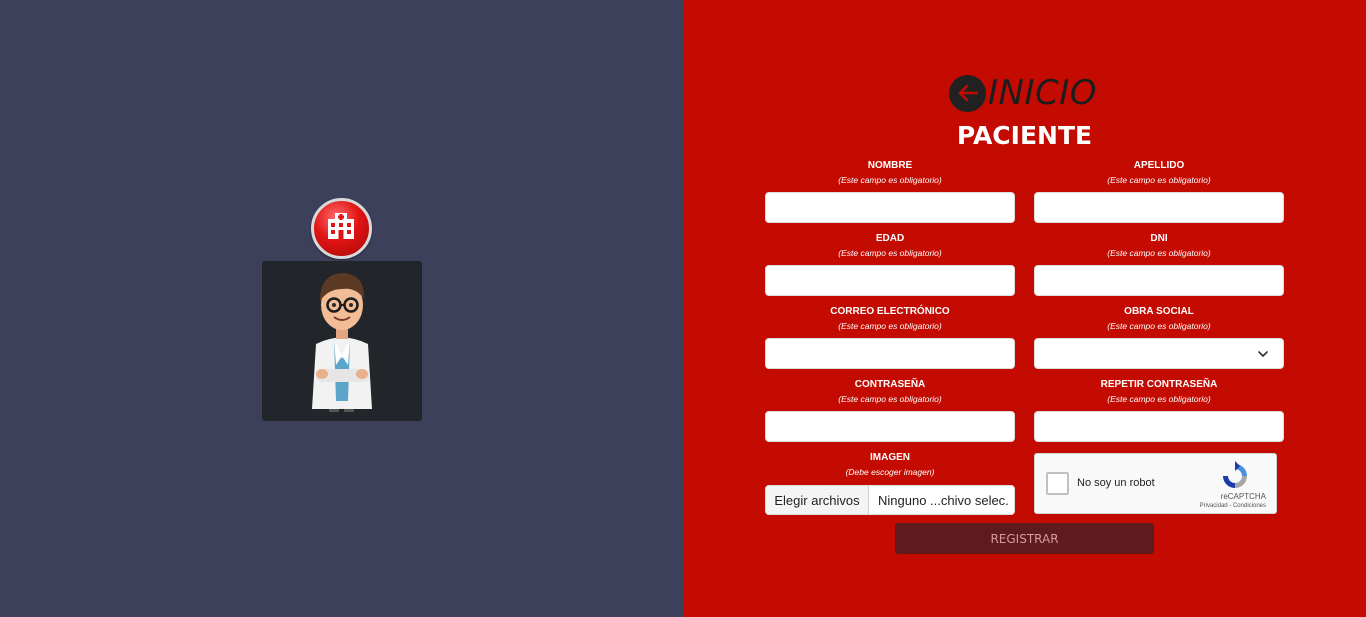 This screenshot has height=617, width=1366. Describe the element at coordinates (890, 165) in the screenshot. I see `nombre-label: NOMBRE` at that location.